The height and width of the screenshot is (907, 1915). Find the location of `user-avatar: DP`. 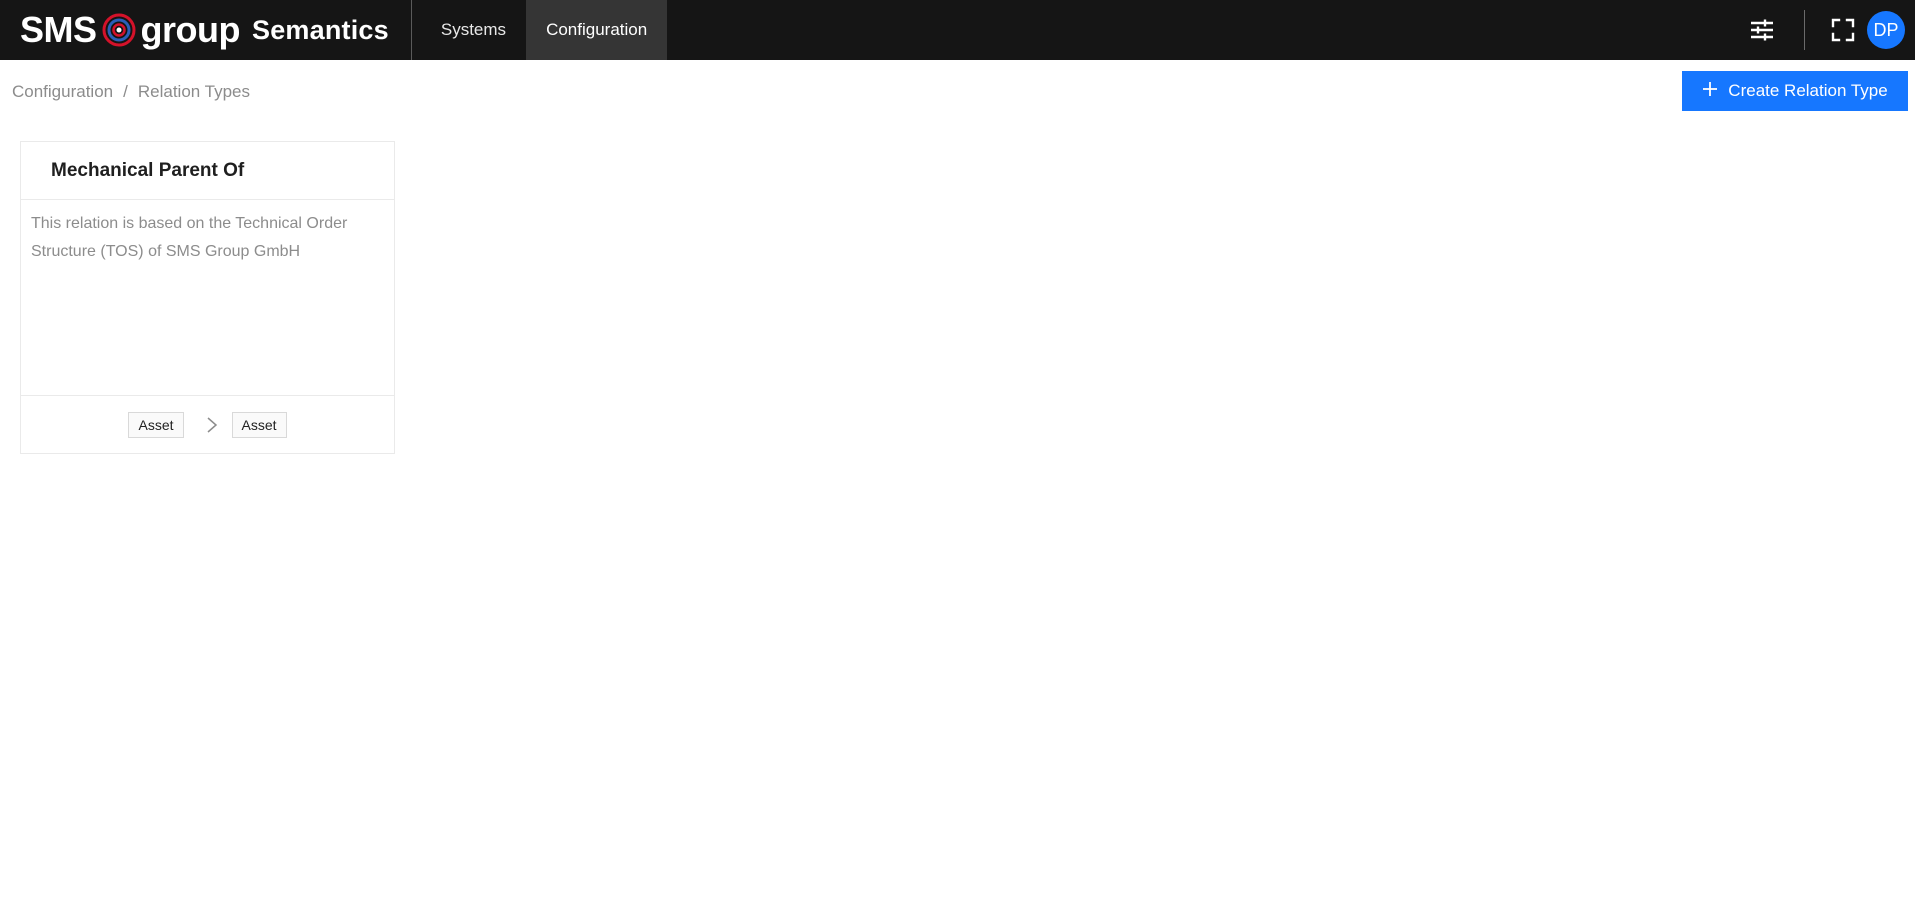

user-avatar: DP is located at coordinates (1886, 30).